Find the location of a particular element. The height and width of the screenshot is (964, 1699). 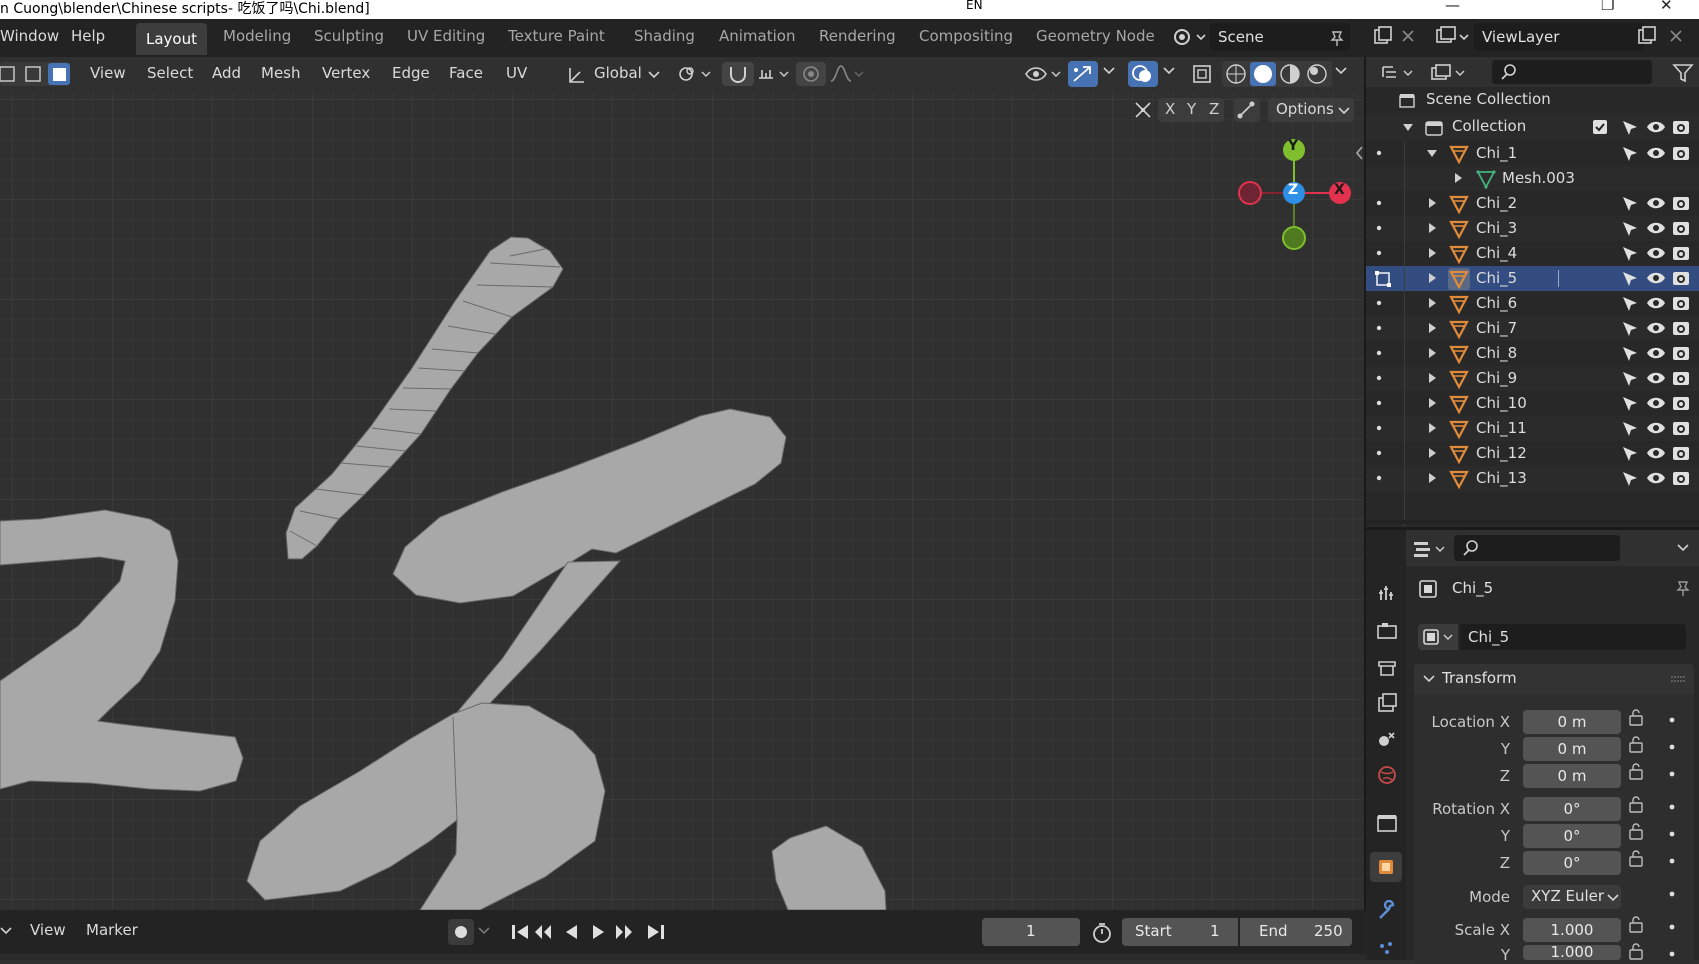

location-x-field: 0 m is located at coordinates (1572, 722).